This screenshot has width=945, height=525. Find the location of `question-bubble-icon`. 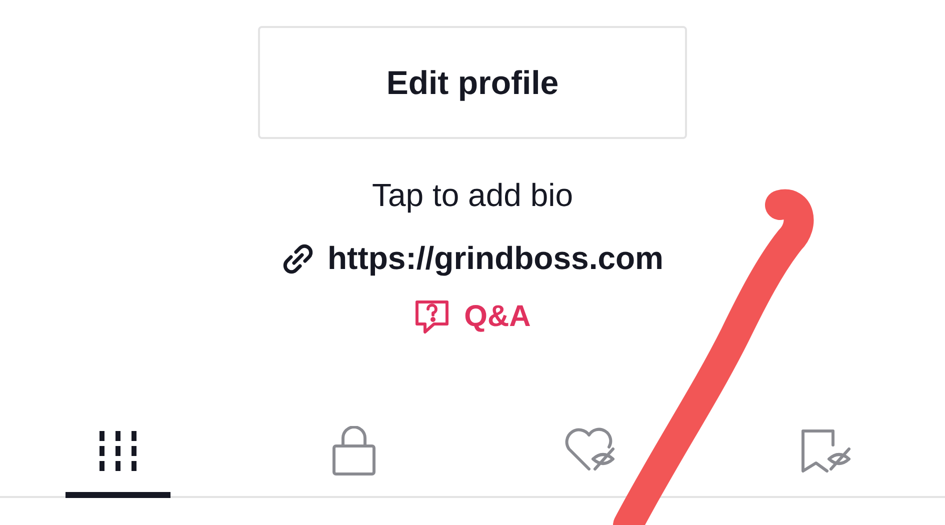

question-bubble-icon is located at coordinates (432, 317).